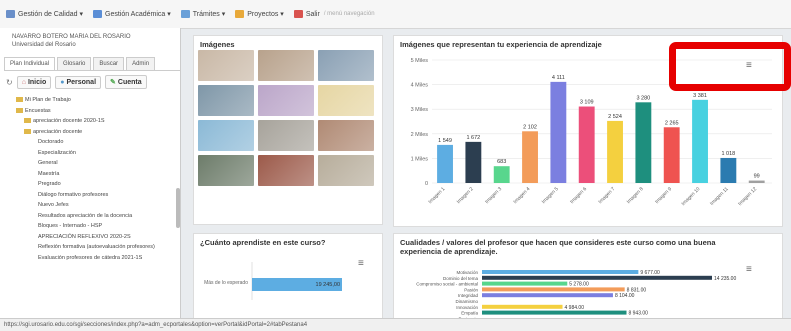 This screenshot has width=791, height=331. What do you see at coordinates (92, 195) in the screenshot?
I see `tree-item: Diálogo formativo profesores` at bounding box center [92, 195].